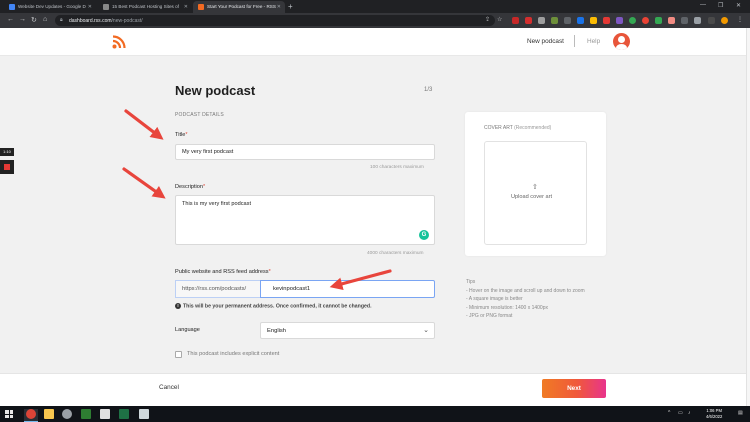 Image resolution: width=750 pixels, height=422 pixels. What do you see at coordinates (201, 7) in the screenshot?
I see `rss-favicon-icon` at bounding box center [201, 7].